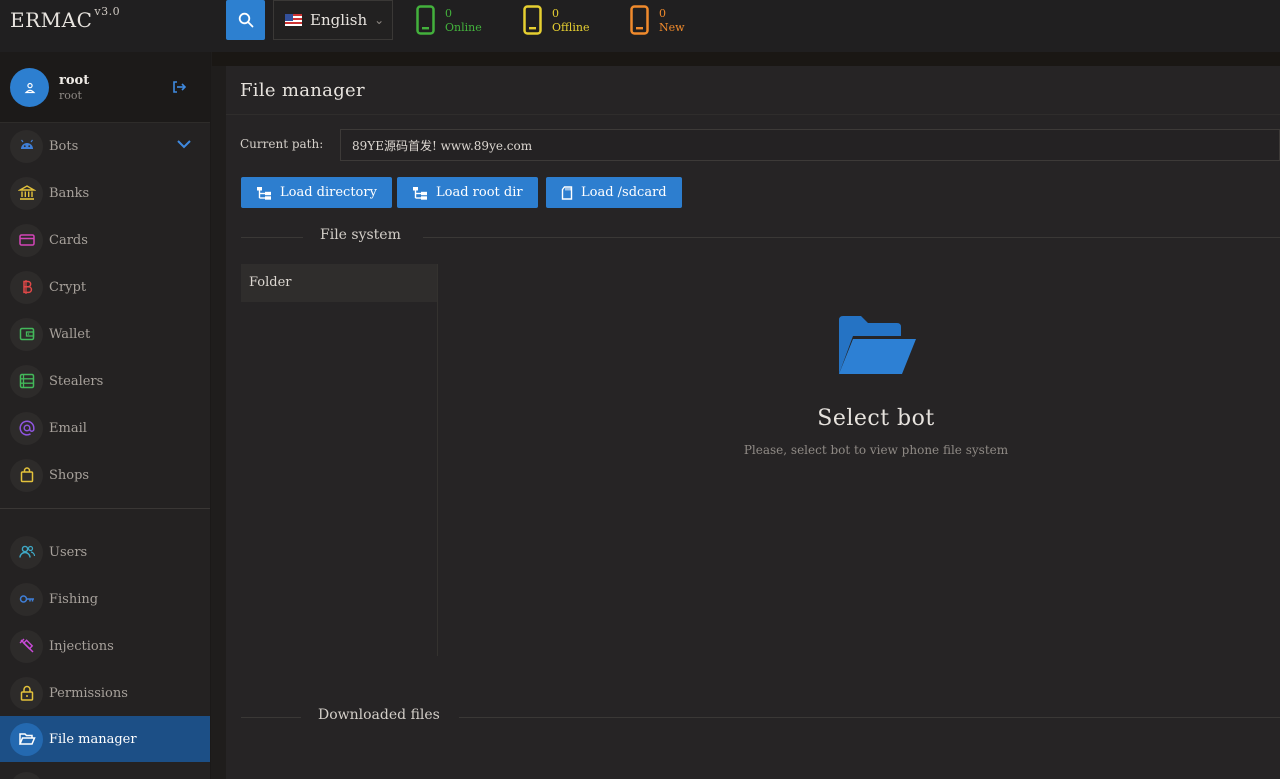 The height and width of the screenshot is (779, 1280). Describe the element at coordinates (479, 192) in the screenshot. I see `load-root-dir-label: Load root dir` at that location.